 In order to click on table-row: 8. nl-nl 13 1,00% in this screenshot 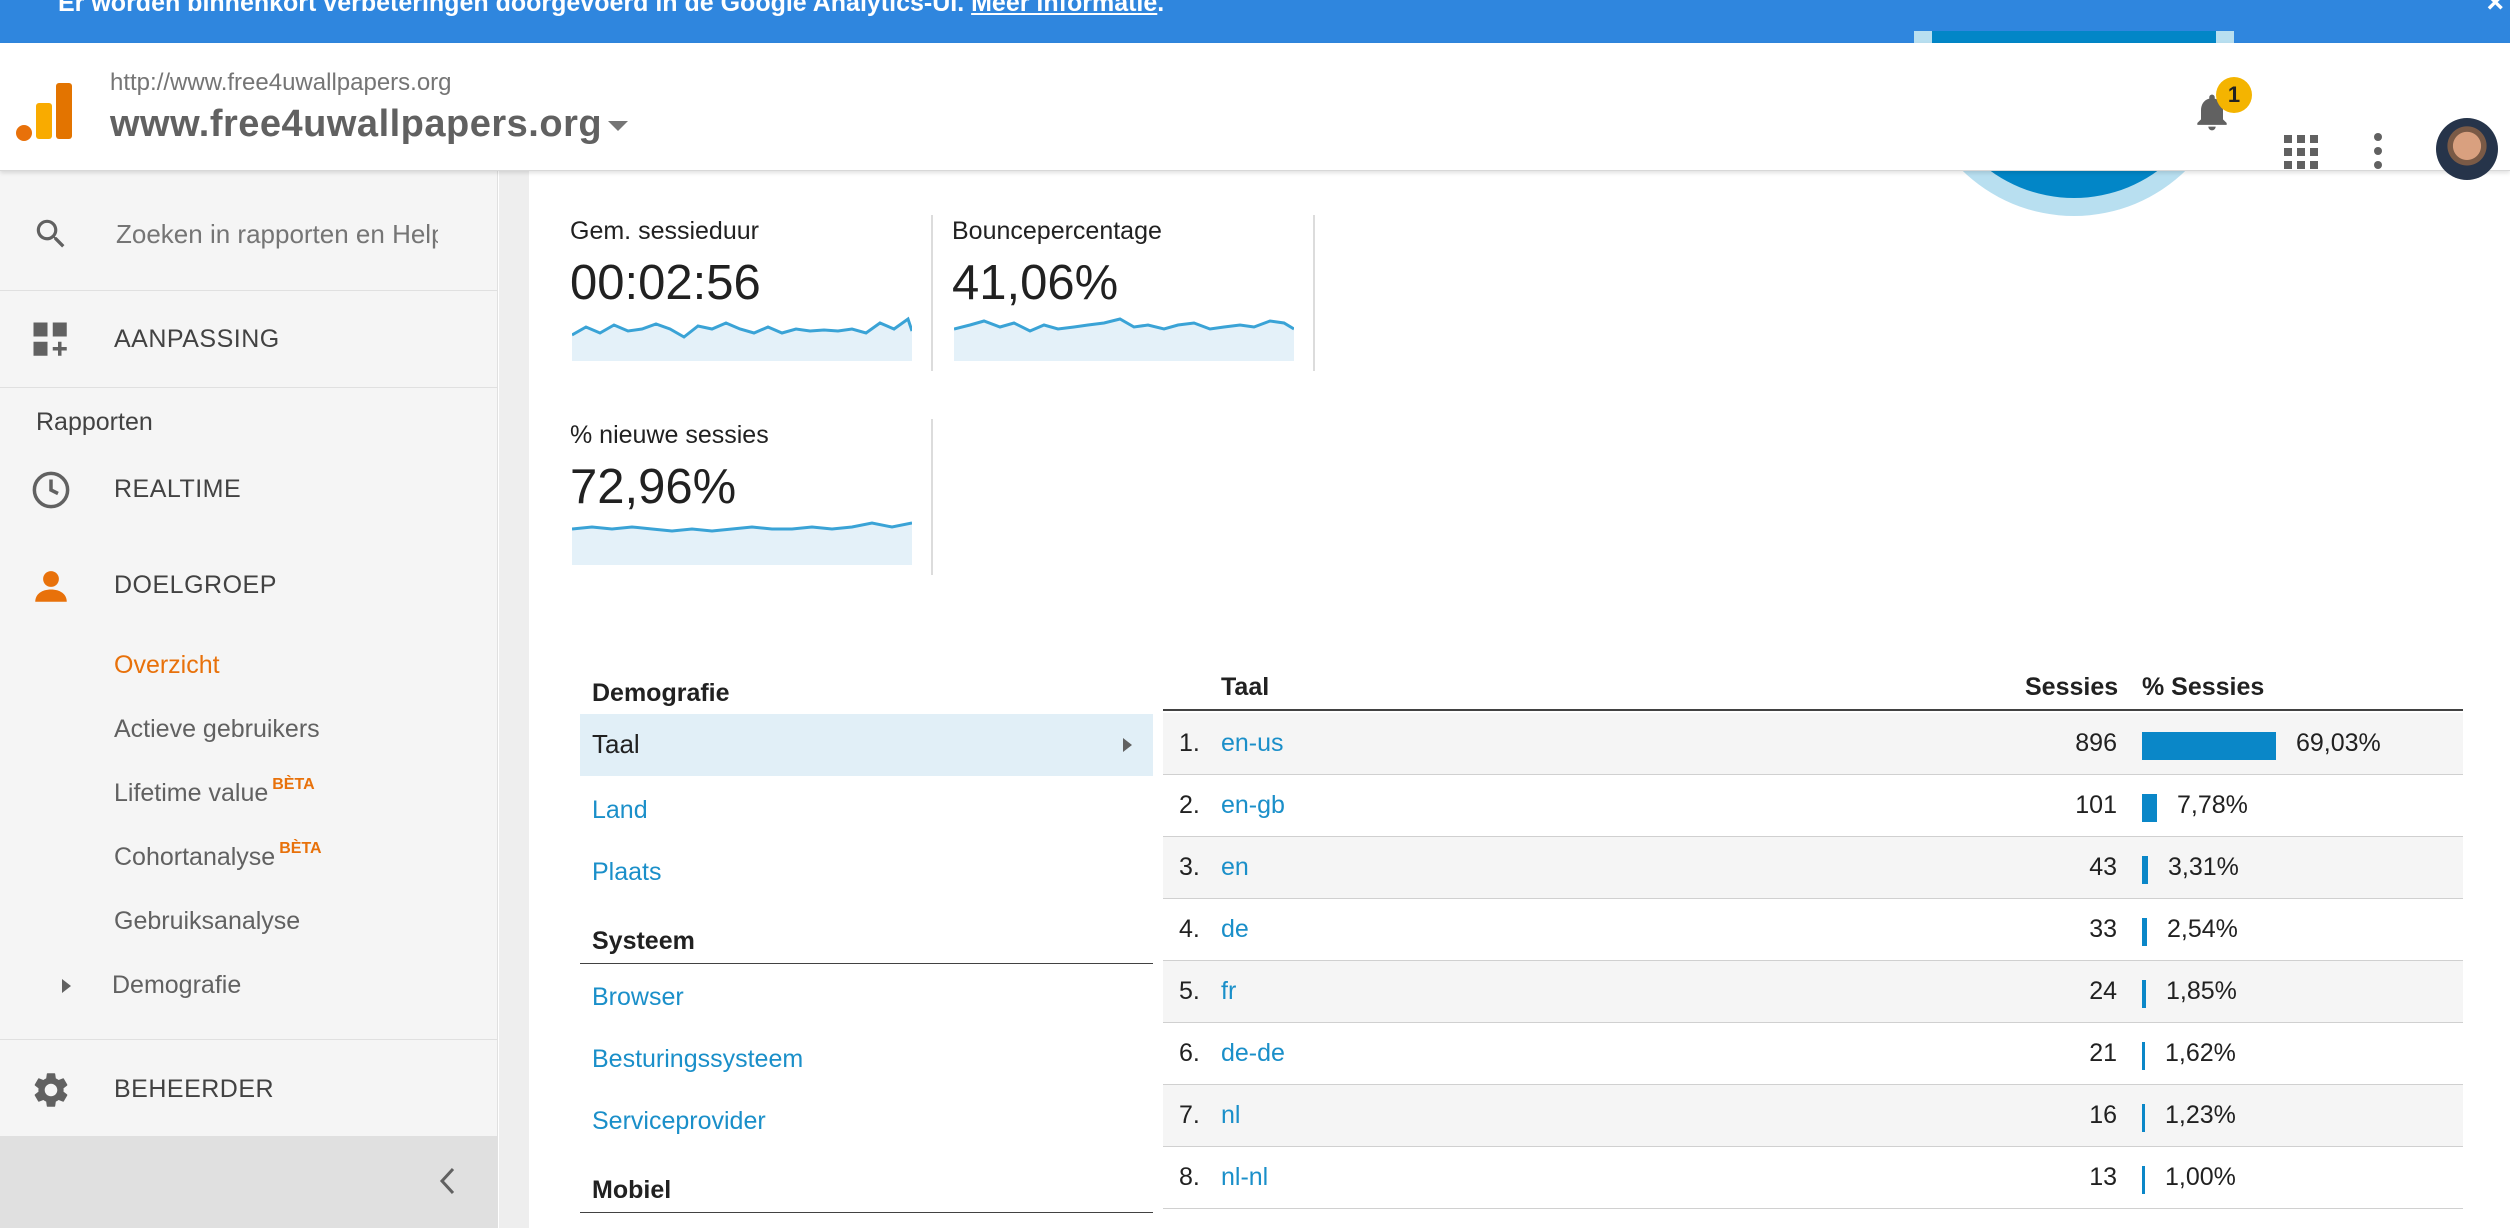, I will do `click(1813, 1178)`.